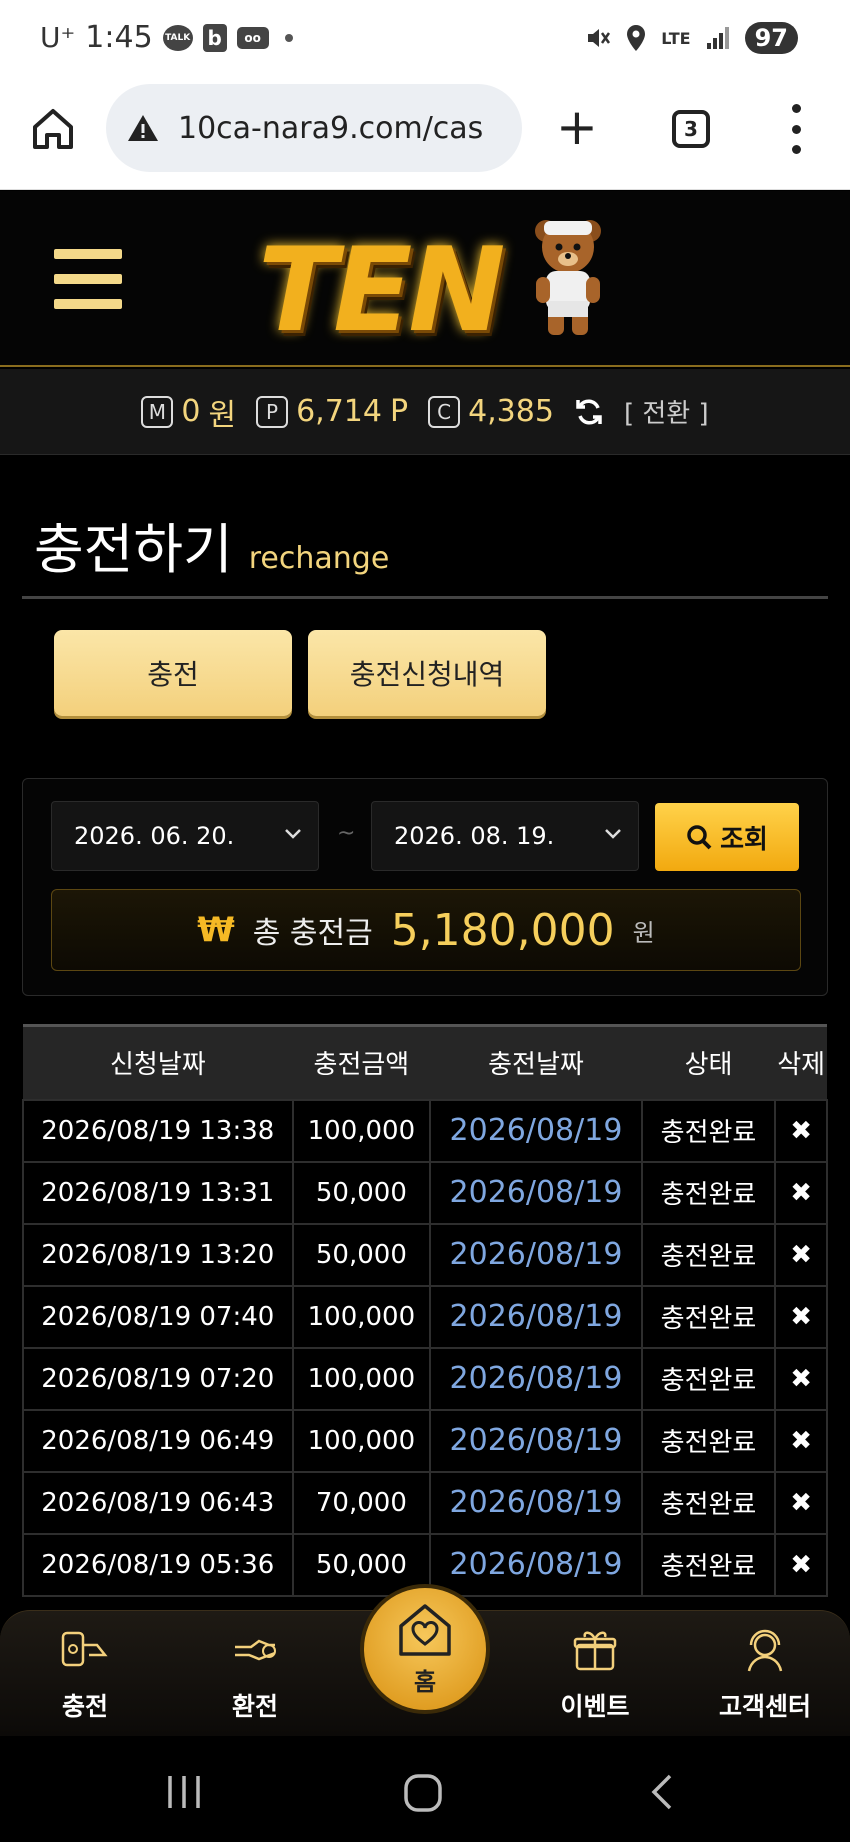  Describe the element at coordinates (88, 279) in the screenshot. I see `hamburger-icon` at that location.